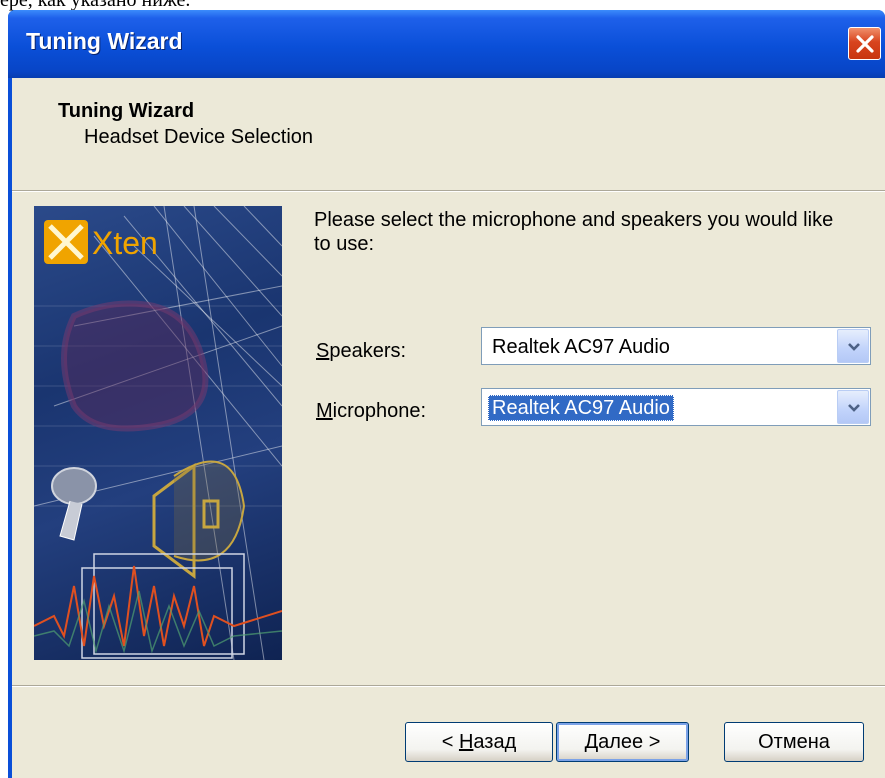 This screenshot has height=778, width=885. Describe the element at coordinates (676, 407) in the screenshot. I see `microphone-dropdown: Realtek AC97 Audio` at that location.